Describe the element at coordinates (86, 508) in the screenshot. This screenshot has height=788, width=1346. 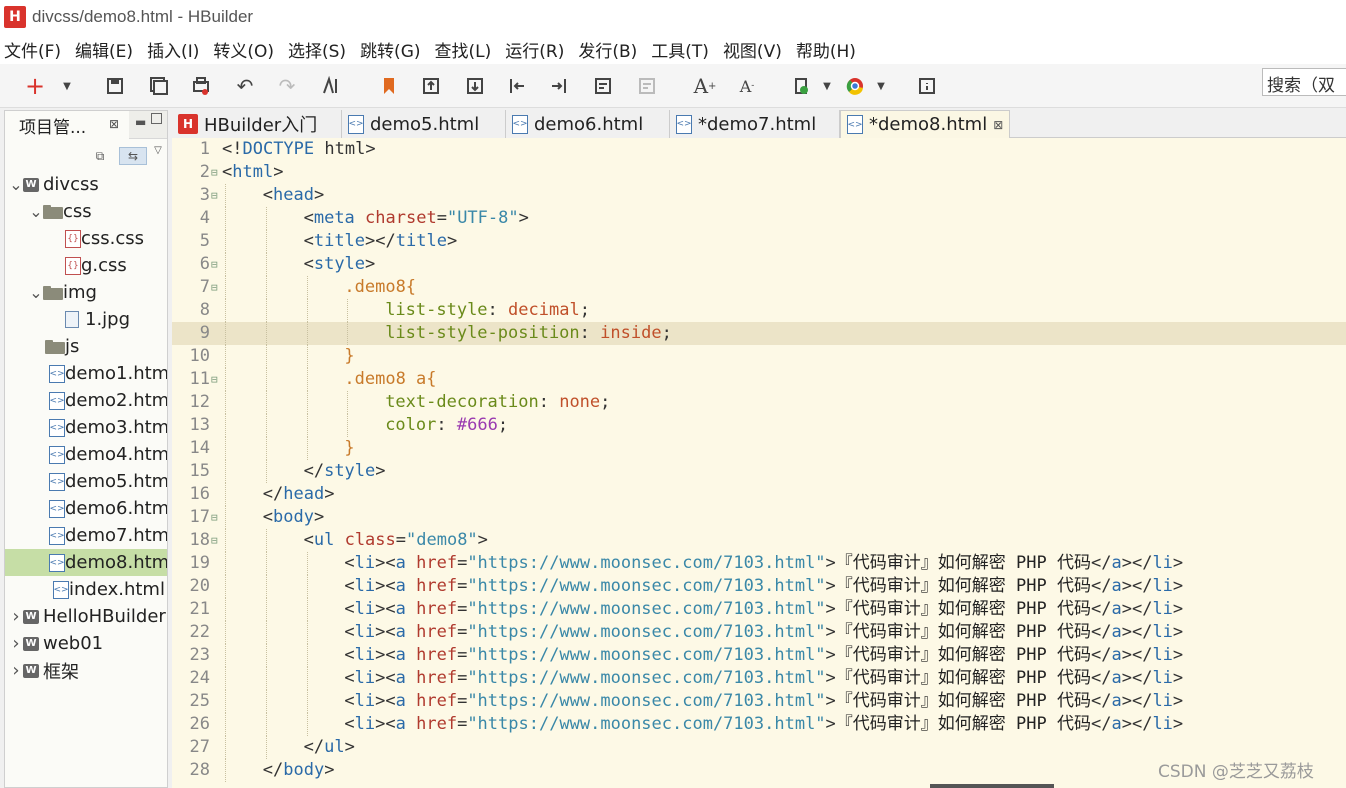
I see `tree-item: <> demo6.htm` at that location.